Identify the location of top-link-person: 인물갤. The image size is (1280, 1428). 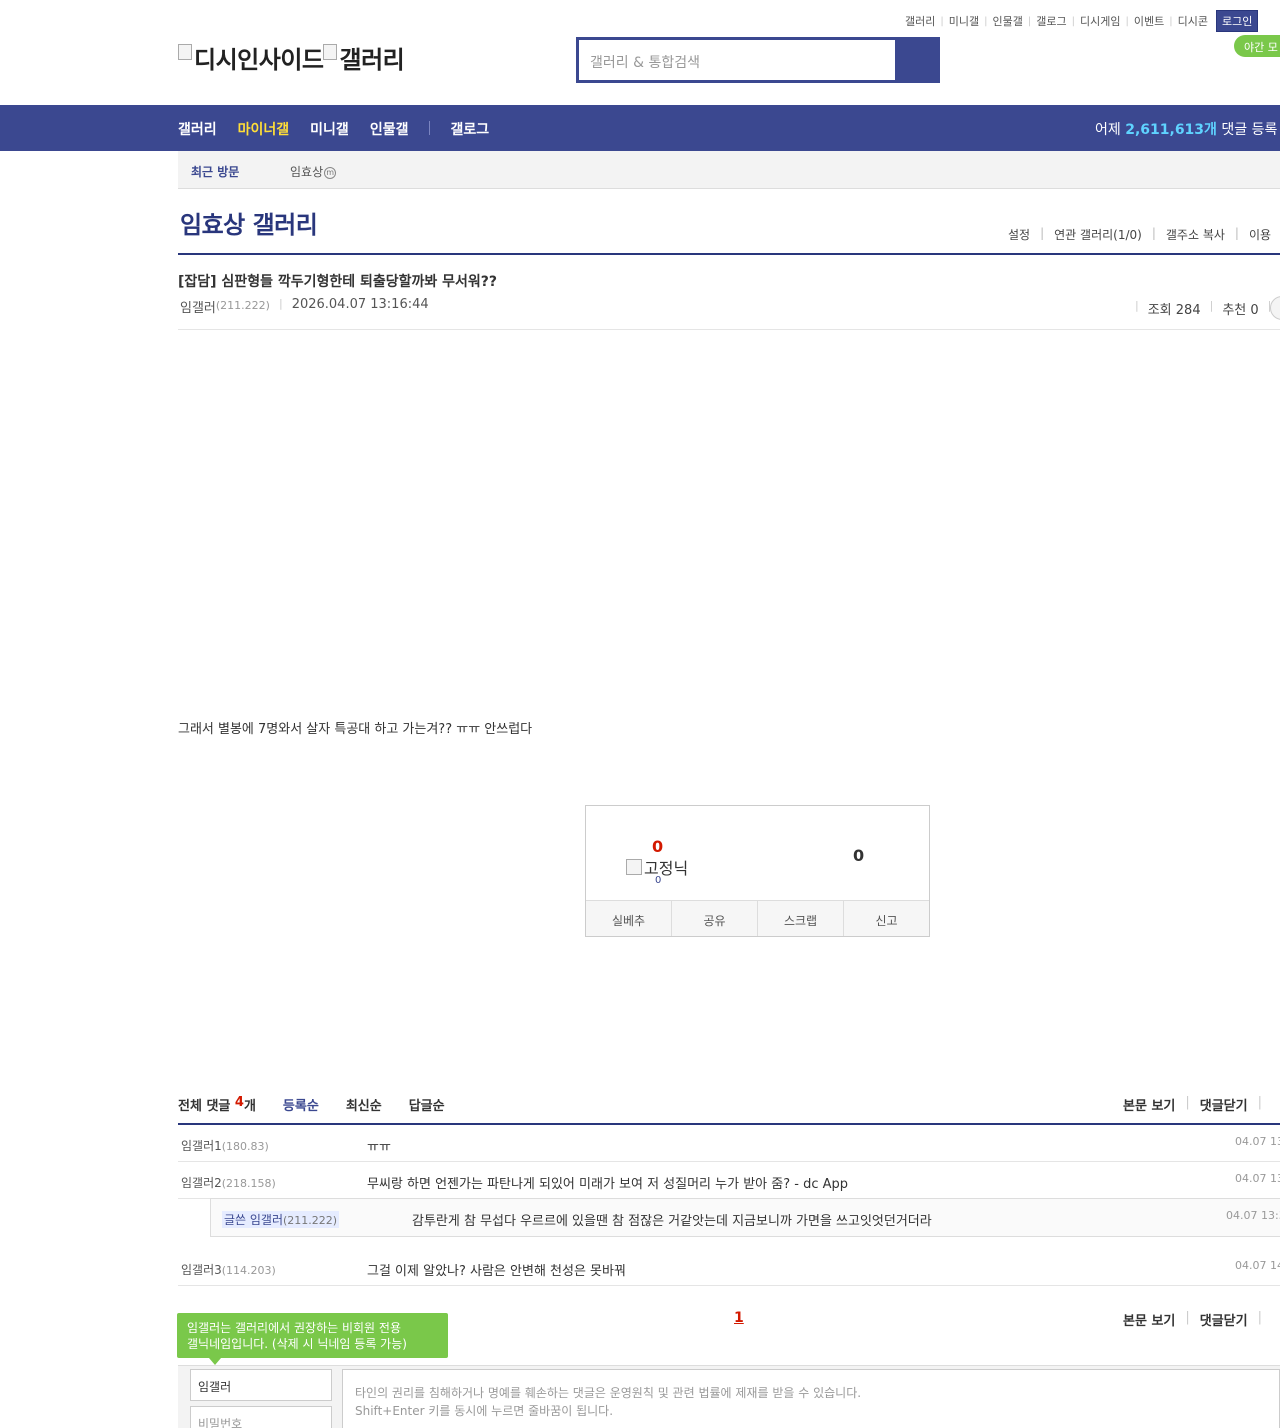
(1008, 21).